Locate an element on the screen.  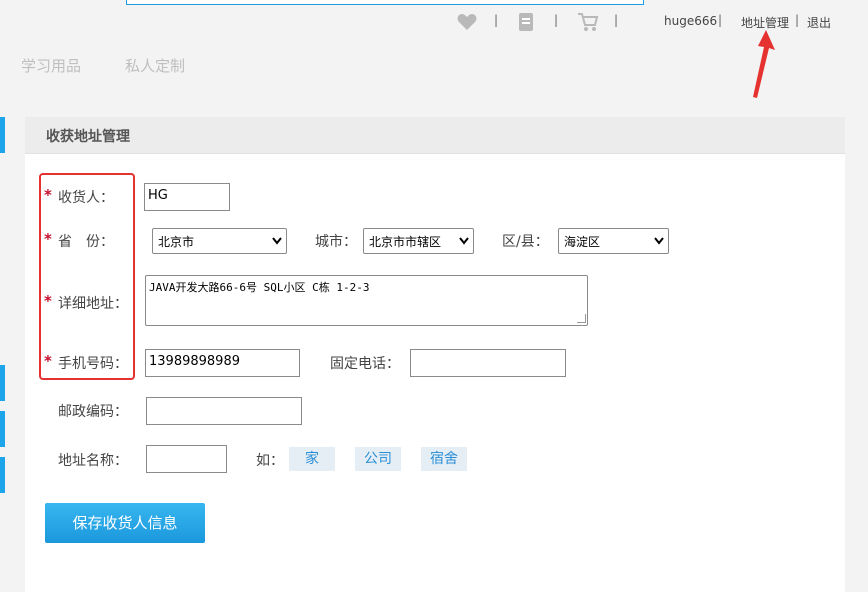
category-custom: 私人定制 is located at coordinates (155, 65).